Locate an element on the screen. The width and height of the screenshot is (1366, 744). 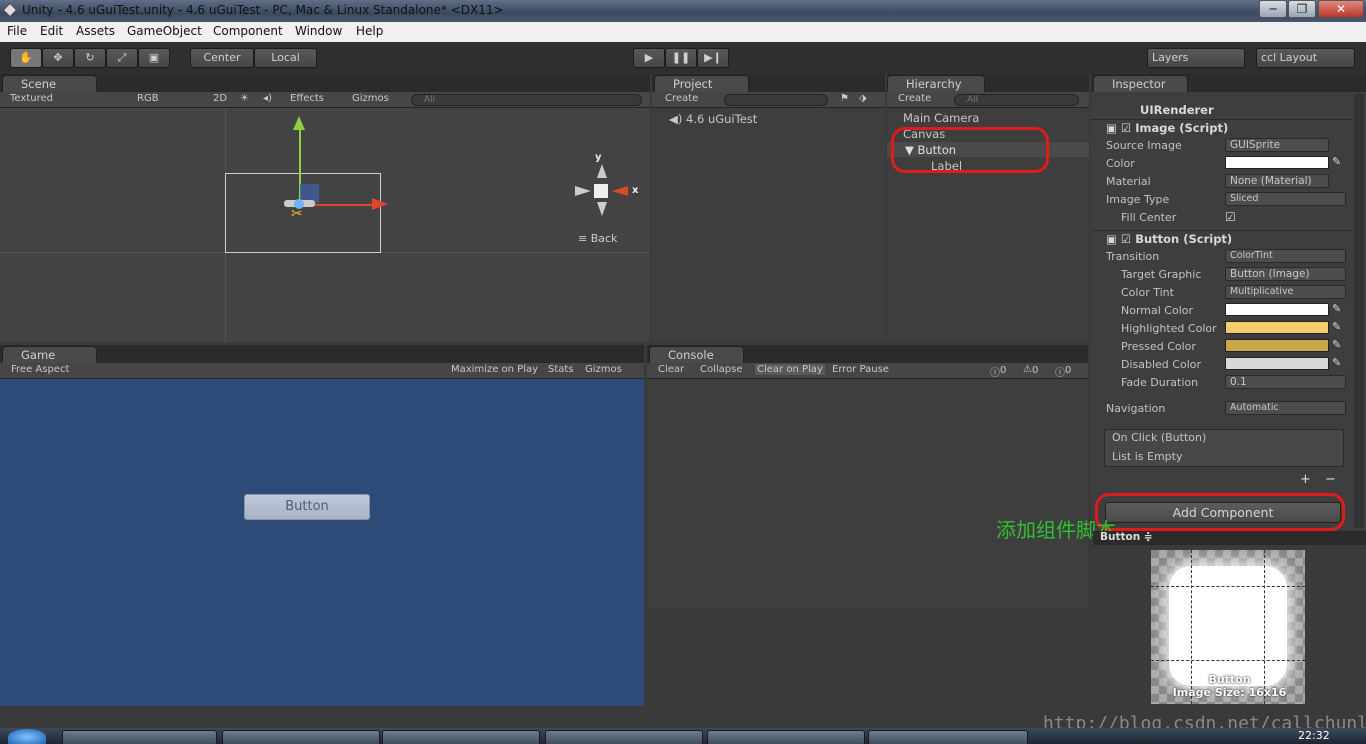
tab-scene: Scene is located at coordinates (49, 83).